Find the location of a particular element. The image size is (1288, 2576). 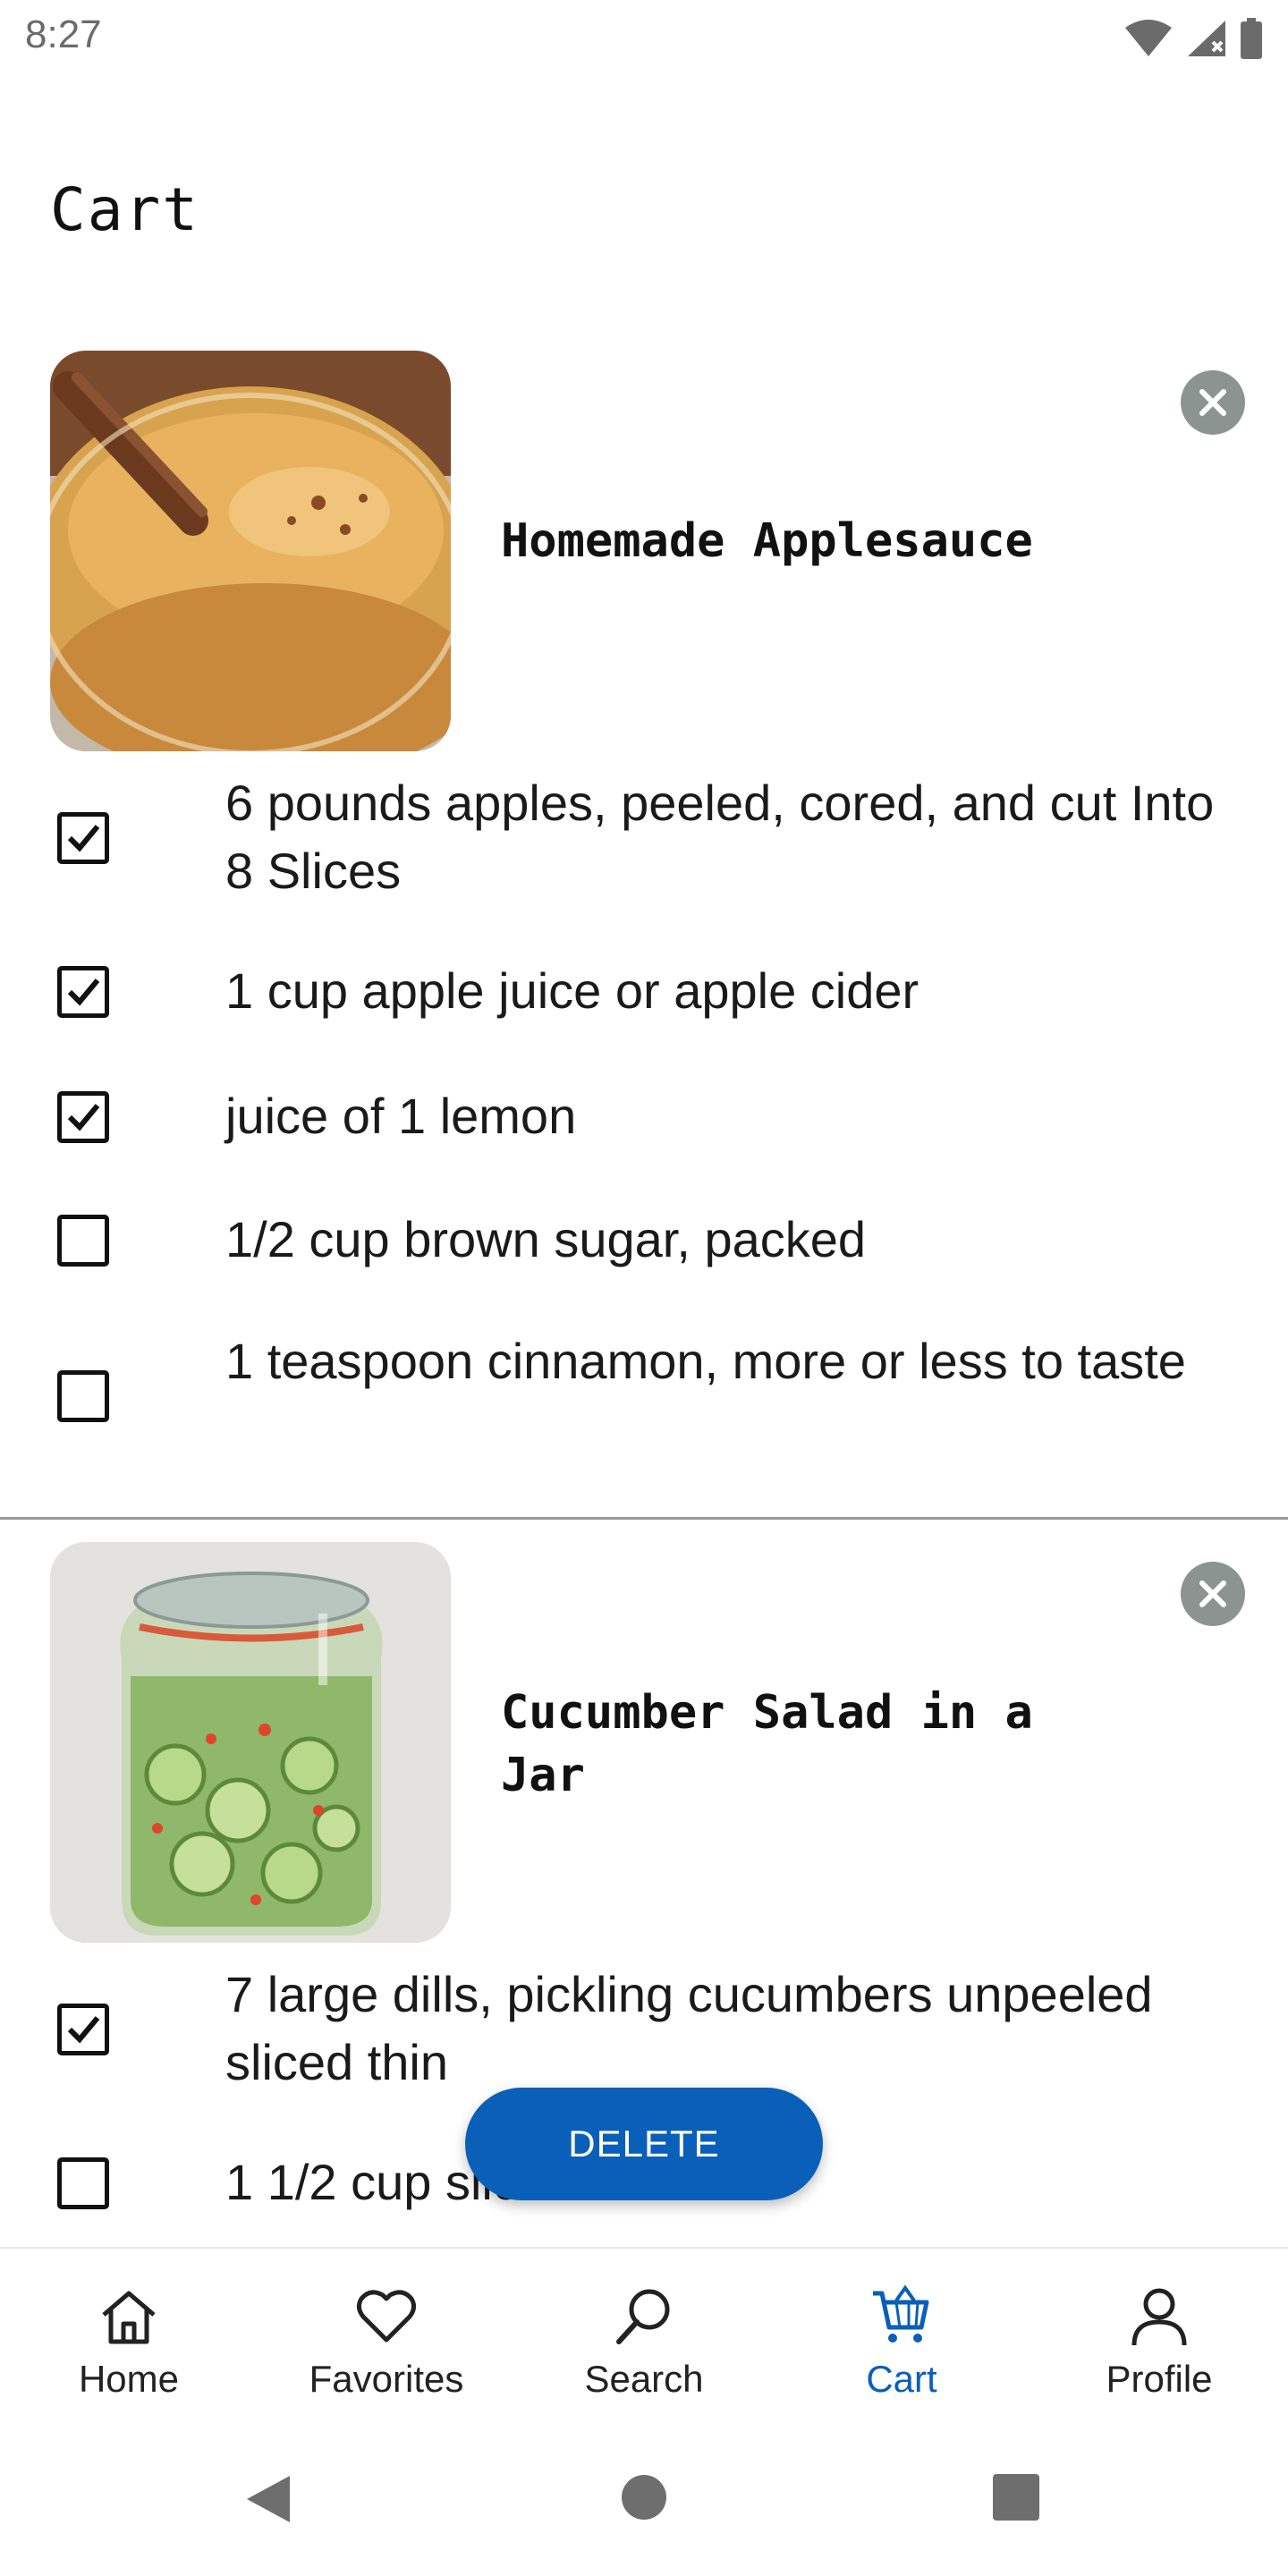

recipe-divider is located at coordinates (644, 1518).